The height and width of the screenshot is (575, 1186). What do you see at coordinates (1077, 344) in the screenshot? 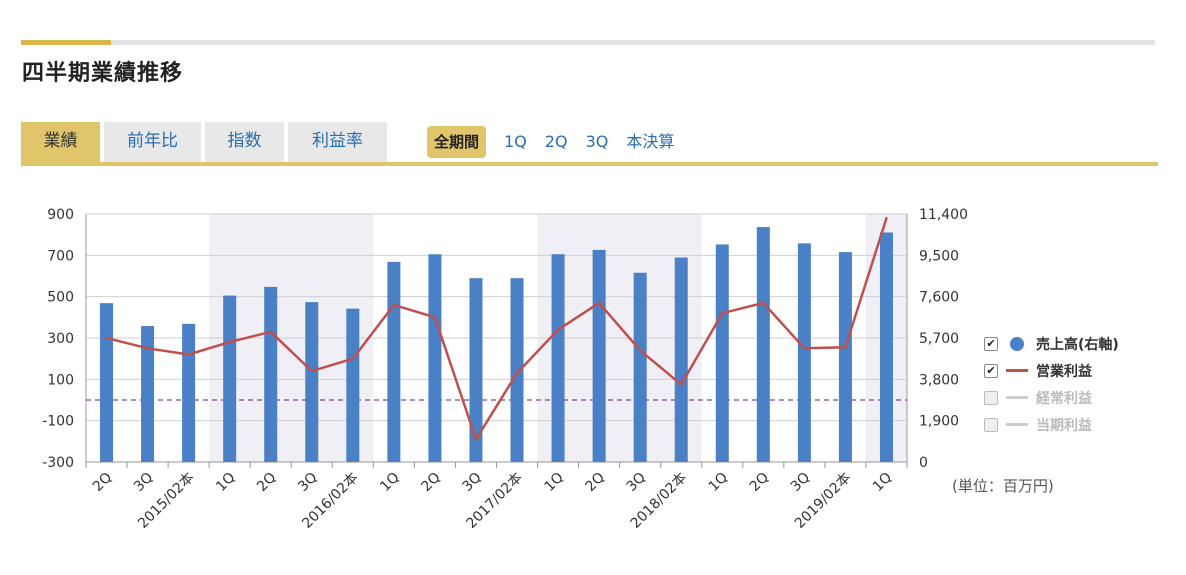
I see `legend-label: 売上高(右軸)` at bounding box center [1077, 344].